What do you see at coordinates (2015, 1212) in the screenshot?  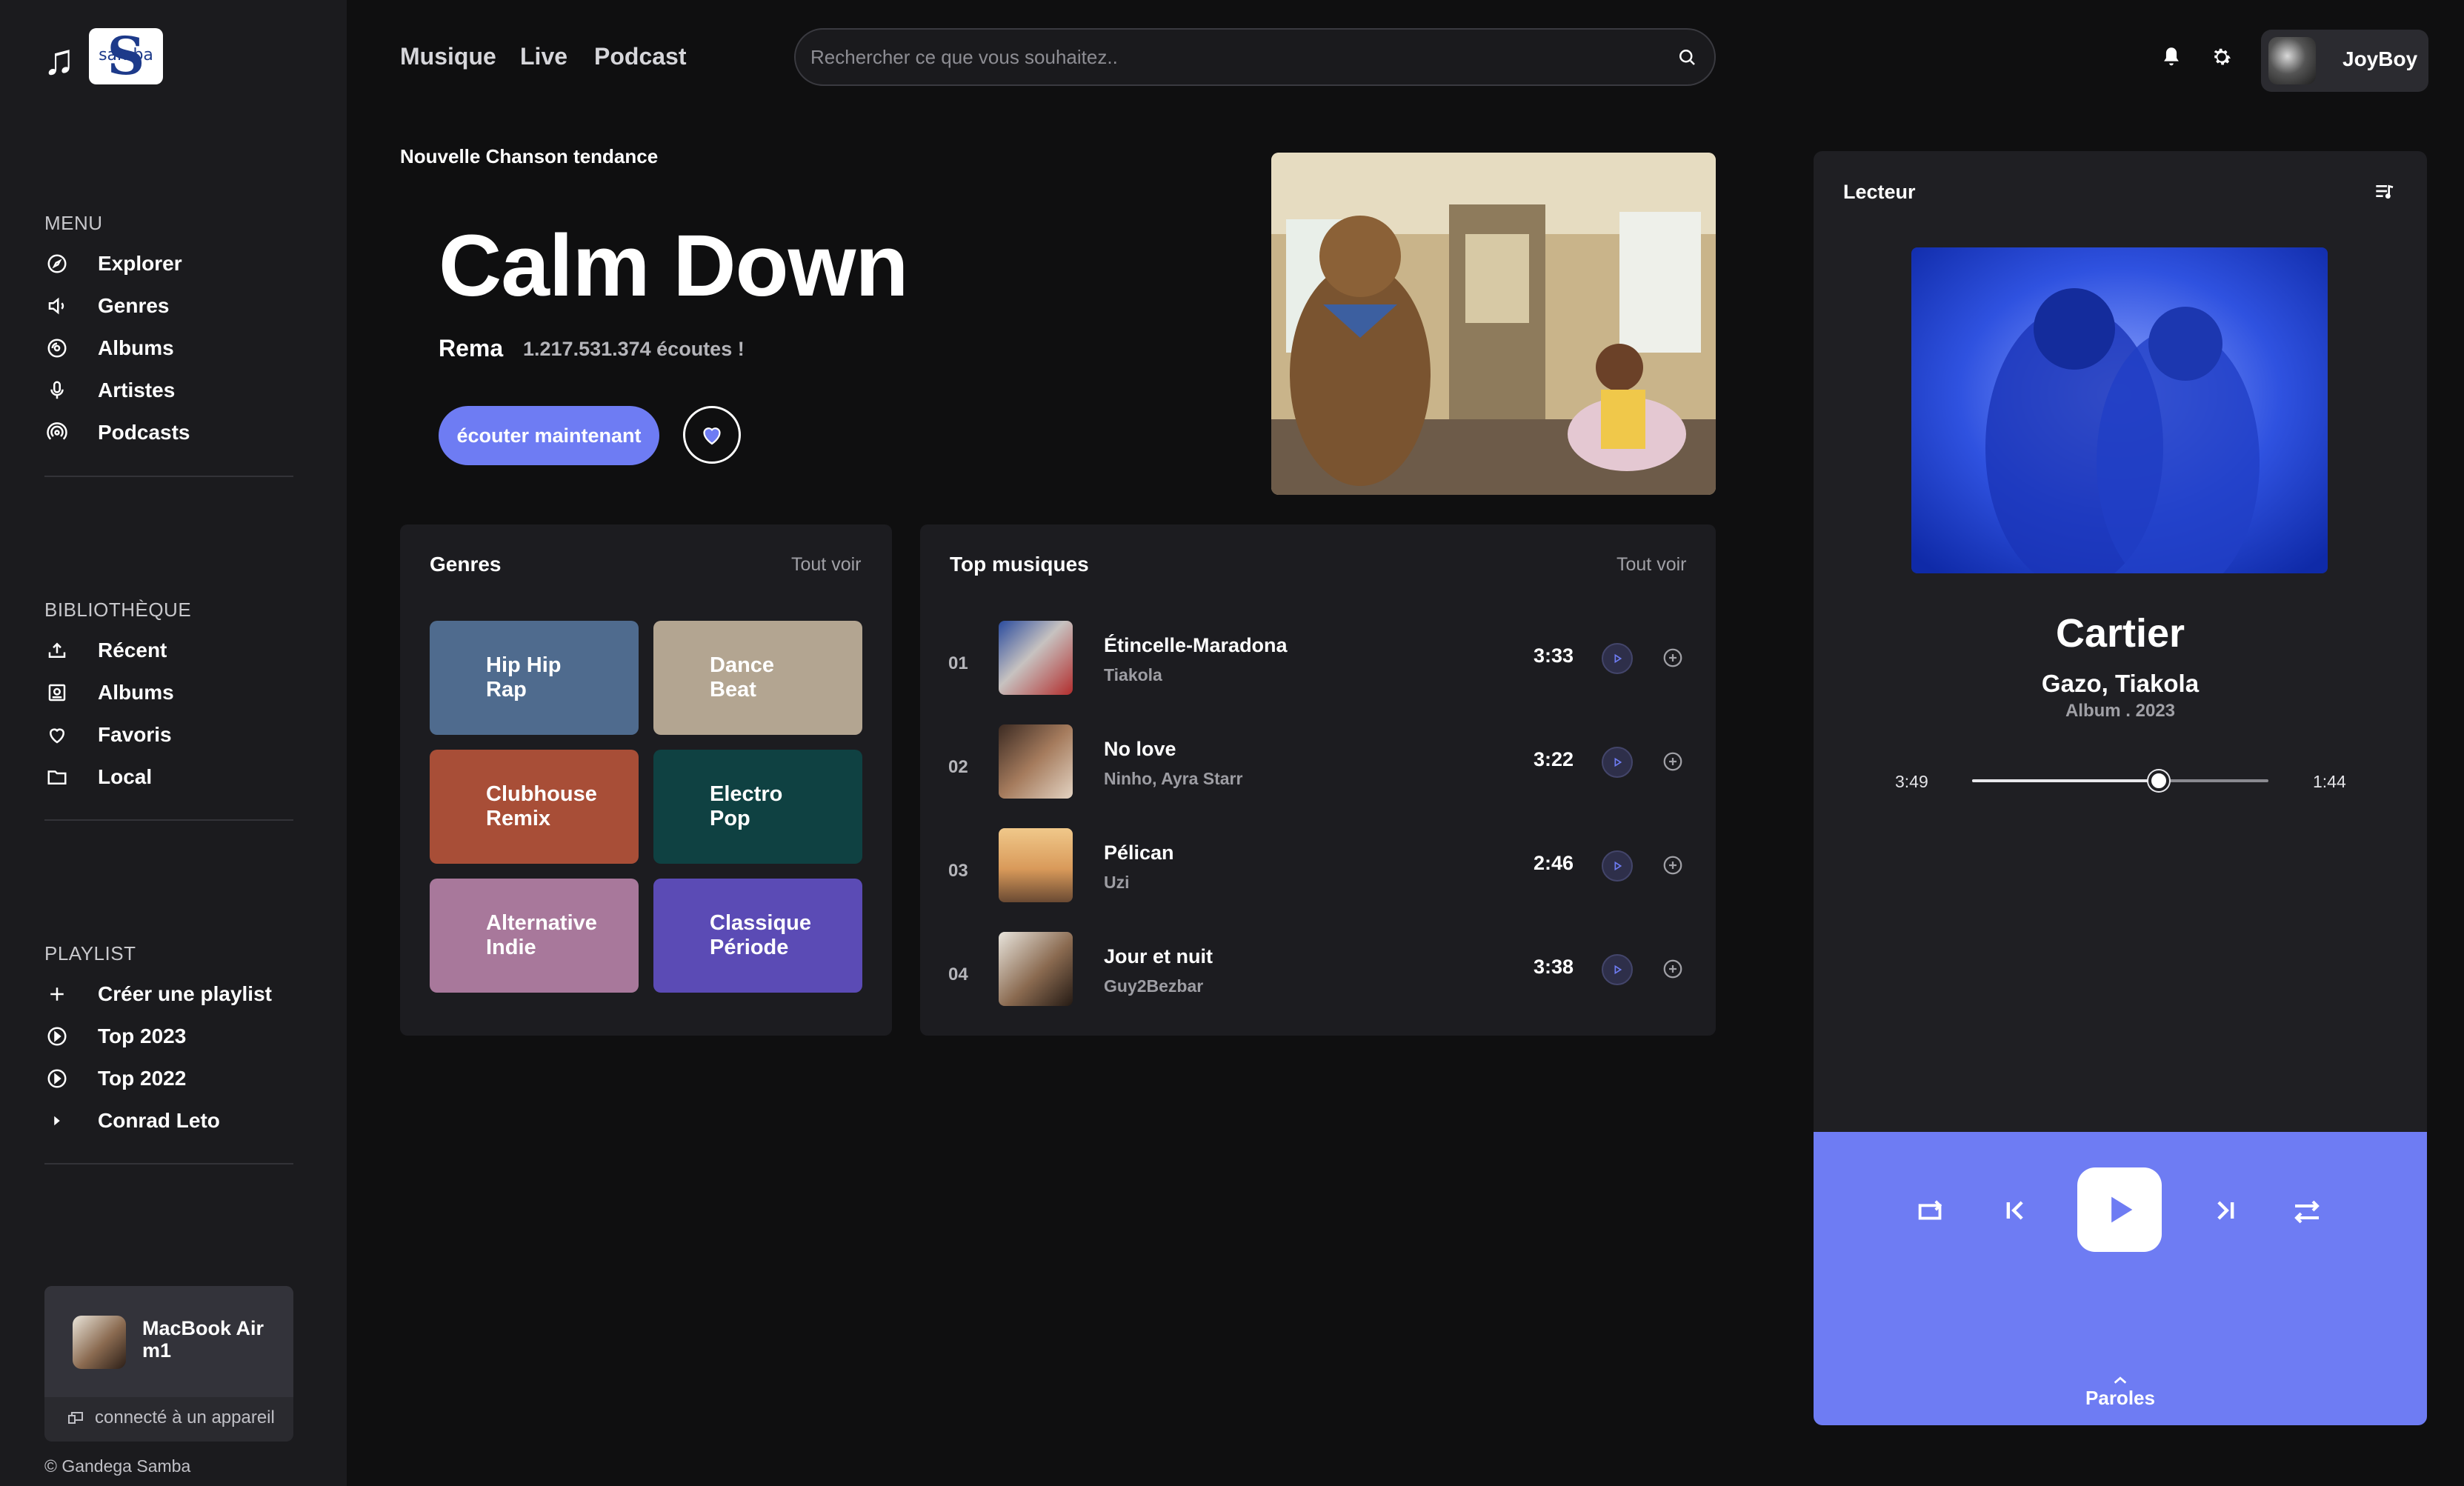 I see `previous-icon` at bounding box center [2015, 1212].